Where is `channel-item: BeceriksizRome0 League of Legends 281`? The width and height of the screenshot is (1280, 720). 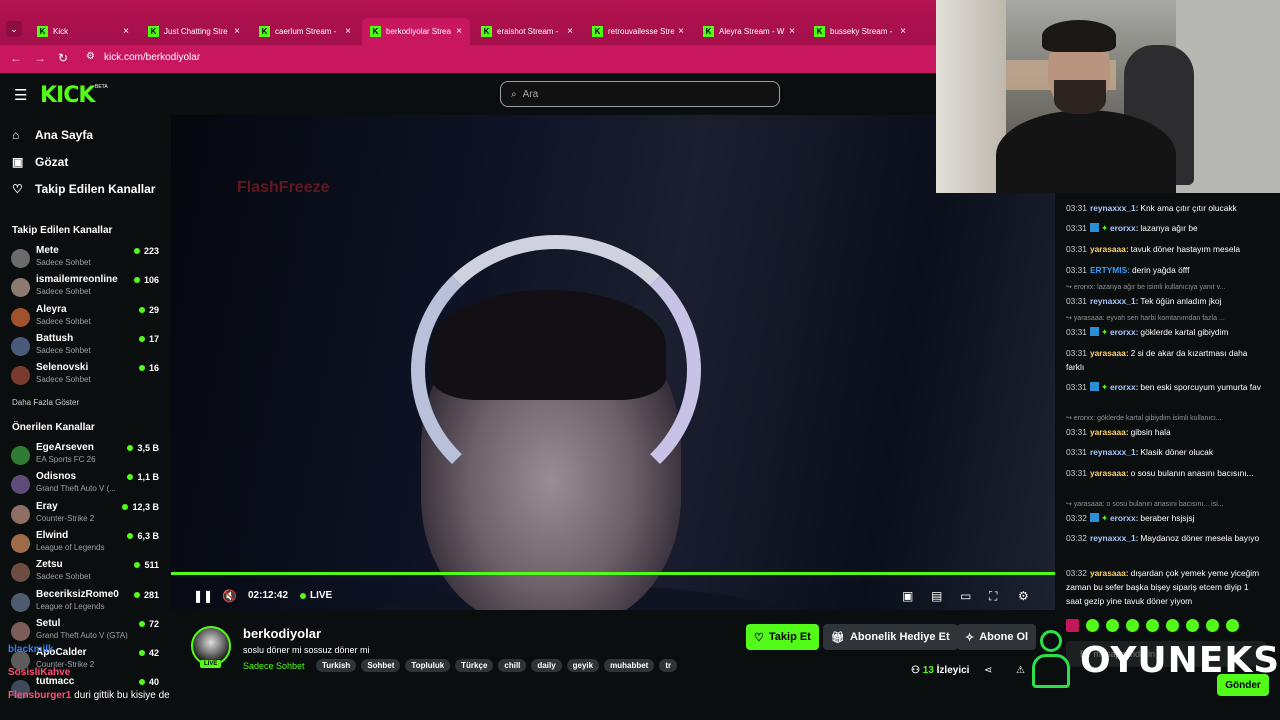
channel-item: BeceriksizRome0 League of Legends 281 is located at coordinates (86, 602).